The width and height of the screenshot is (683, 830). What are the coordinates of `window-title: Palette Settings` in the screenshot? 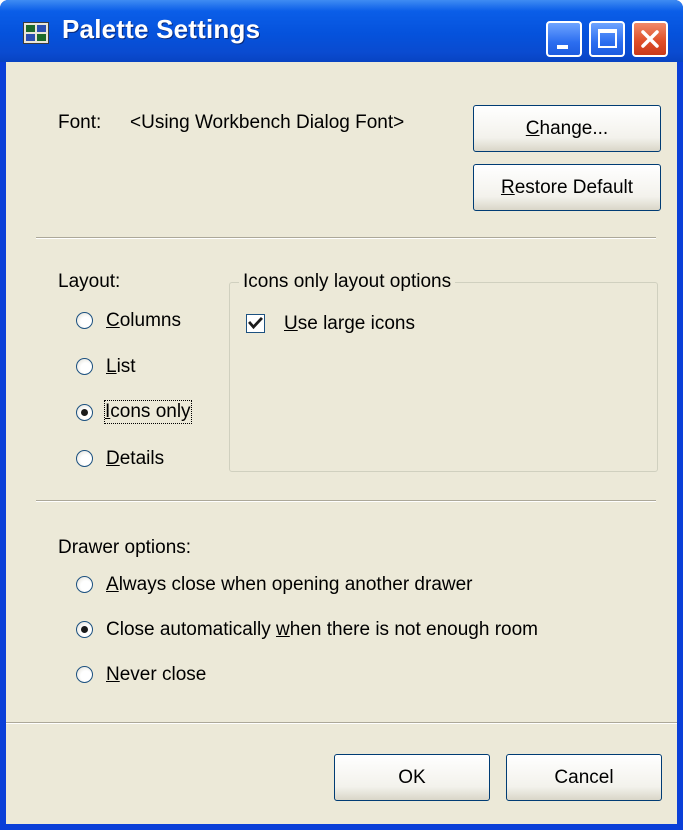 It's located at (161, 29).